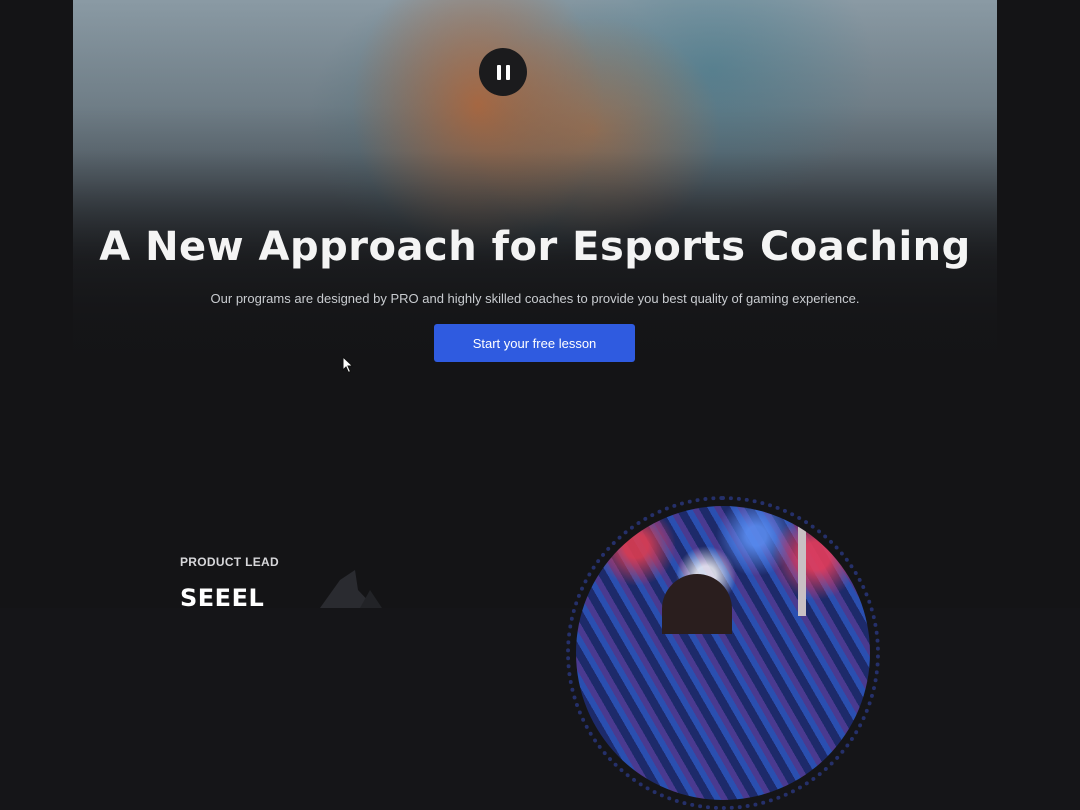 Image resolution: width=1080 pixels, height=810 pixels. Describe the element at coordinates (697, 604) in the screenshot. I see `photo-person` at that location.